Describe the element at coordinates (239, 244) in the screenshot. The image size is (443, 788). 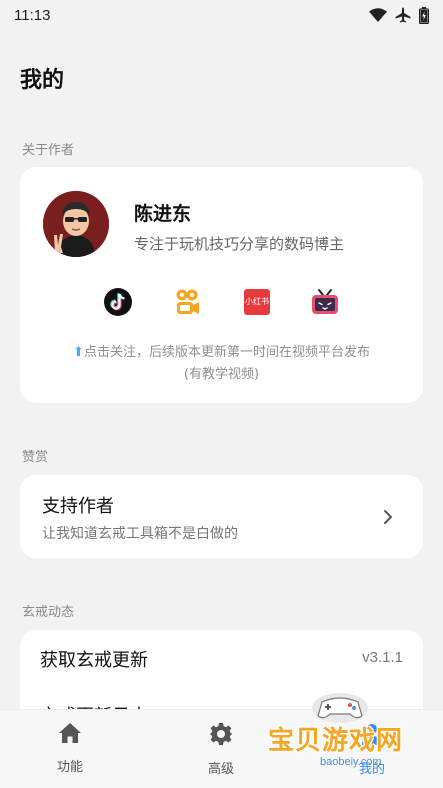
I see `author-description: 专注于玩机技巧分享的数码博主` at that location.